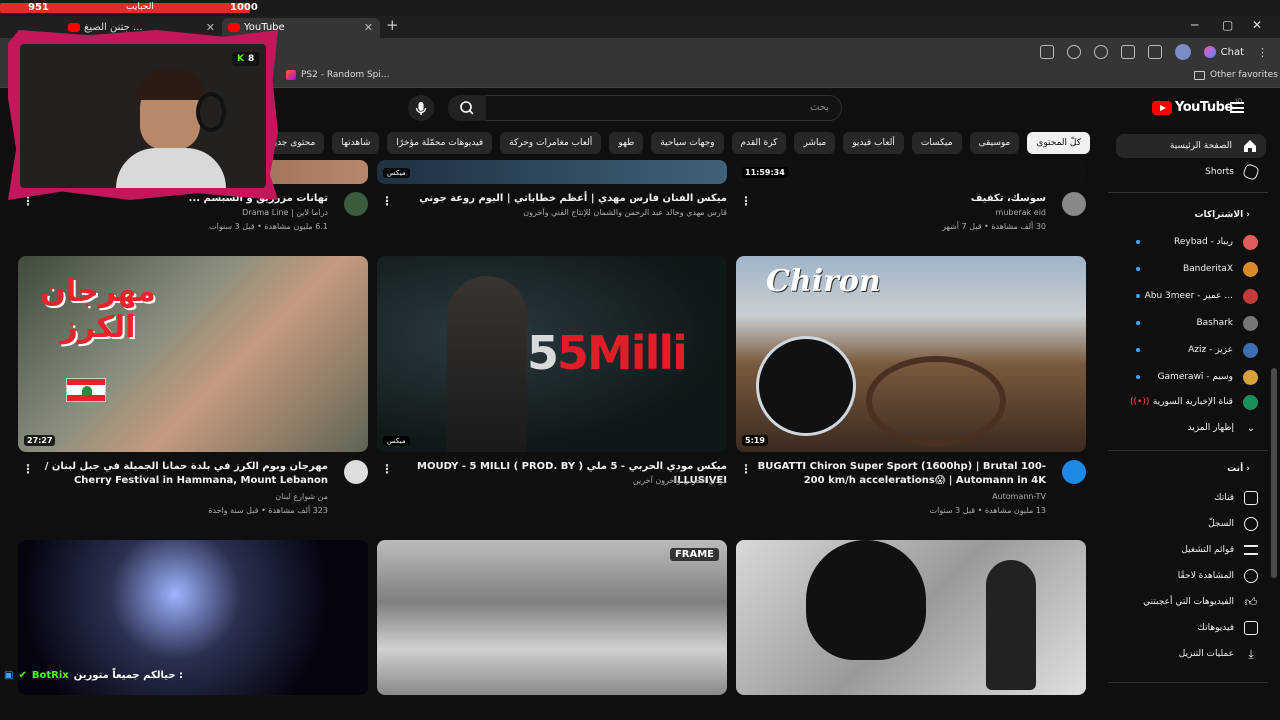 The image size is (1280, 720). I want to click on favorites-icon, so click(1127, 52).